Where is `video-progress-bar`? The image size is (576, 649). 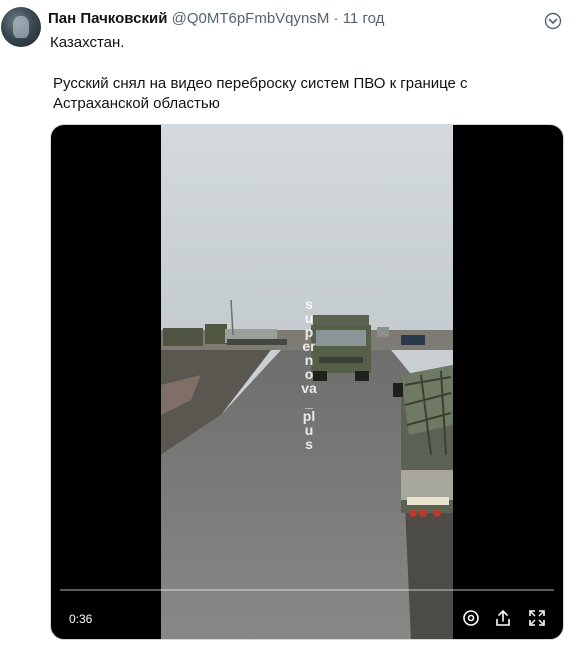
video-progress-bar is located at coordinates (307, 590).